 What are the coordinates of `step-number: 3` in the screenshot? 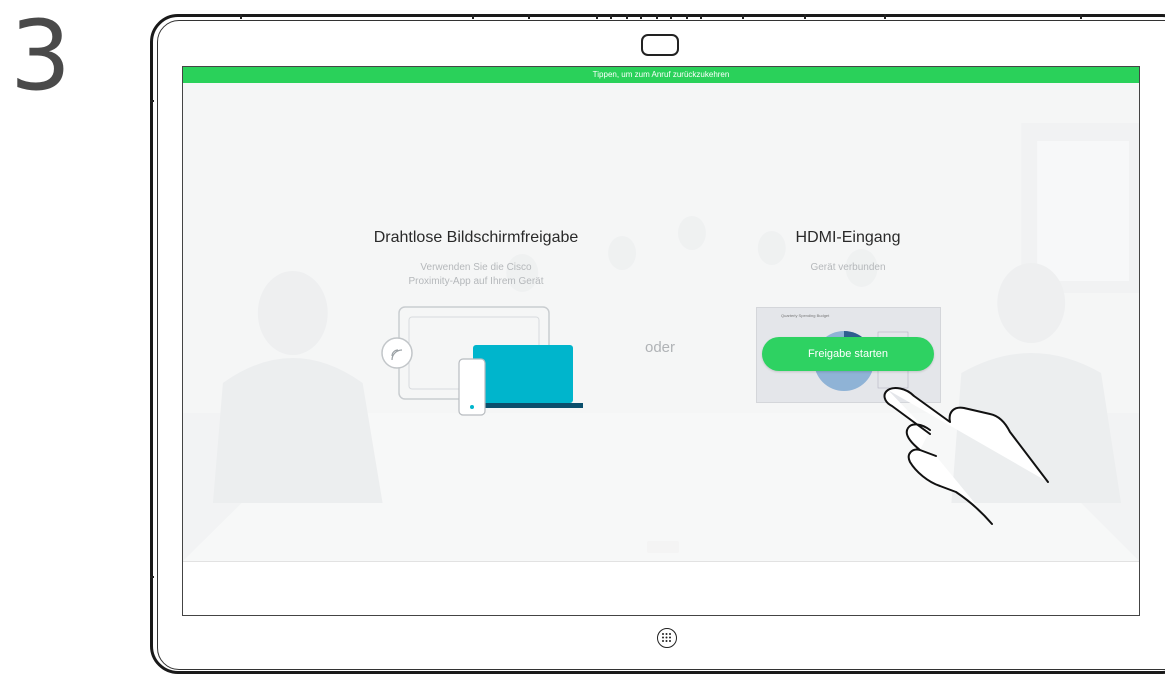 It's located at (41, 56).